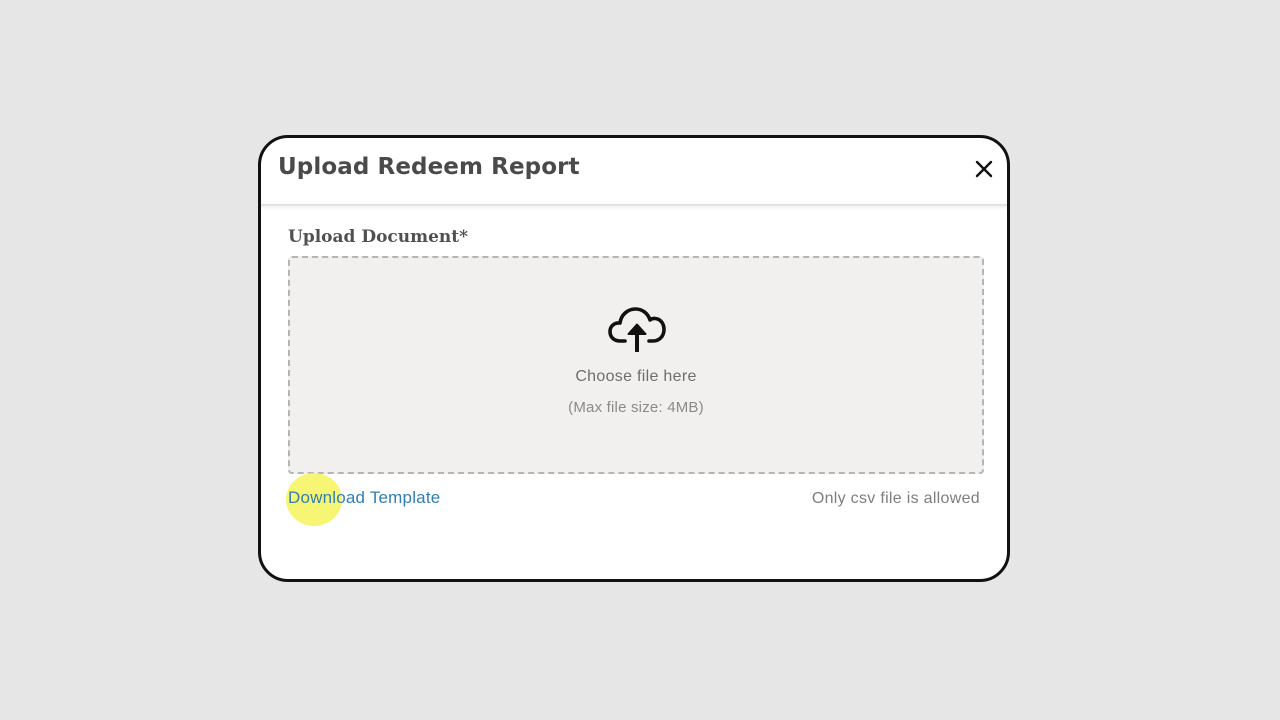 The height and width of the screenshot is (720, 1280). I want to click on cloud-upload-icon, so click(637, 329).